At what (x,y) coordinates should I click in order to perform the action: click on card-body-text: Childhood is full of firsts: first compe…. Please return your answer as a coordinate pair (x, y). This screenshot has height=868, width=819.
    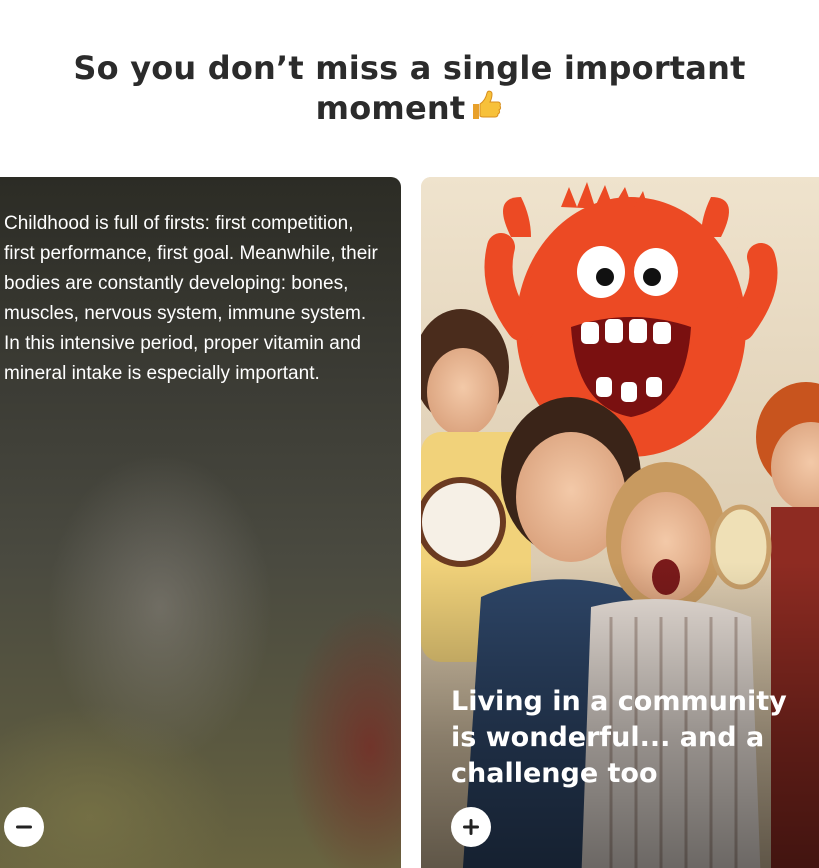
    Looking at the image, I should click on (191, 298).